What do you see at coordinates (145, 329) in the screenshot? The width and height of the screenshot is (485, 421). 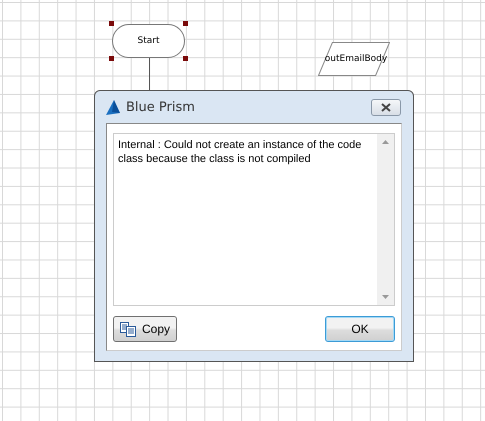 I see `copy-button: Copy` at bounding box center [145, 329].